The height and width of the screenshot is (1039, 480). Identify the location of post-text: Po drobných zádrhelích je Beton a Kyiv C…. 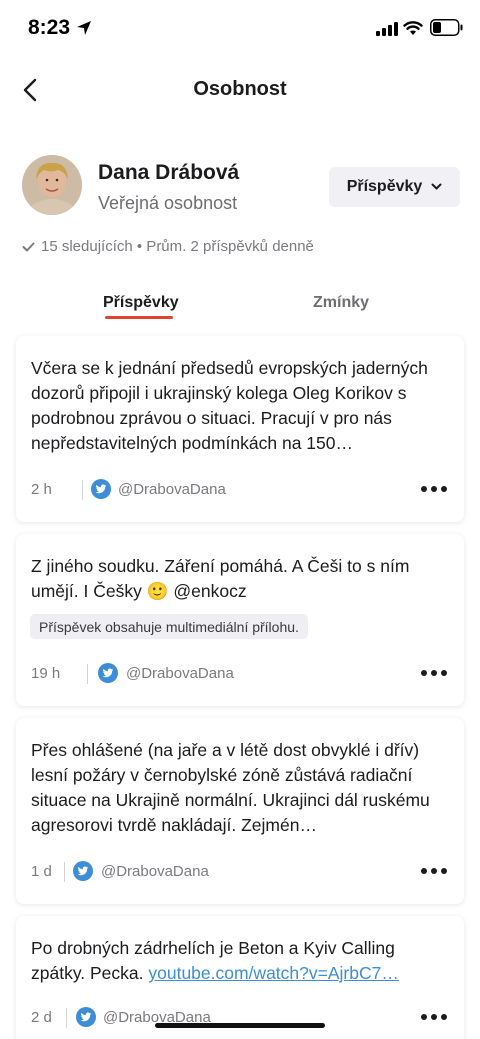
(240, 961).